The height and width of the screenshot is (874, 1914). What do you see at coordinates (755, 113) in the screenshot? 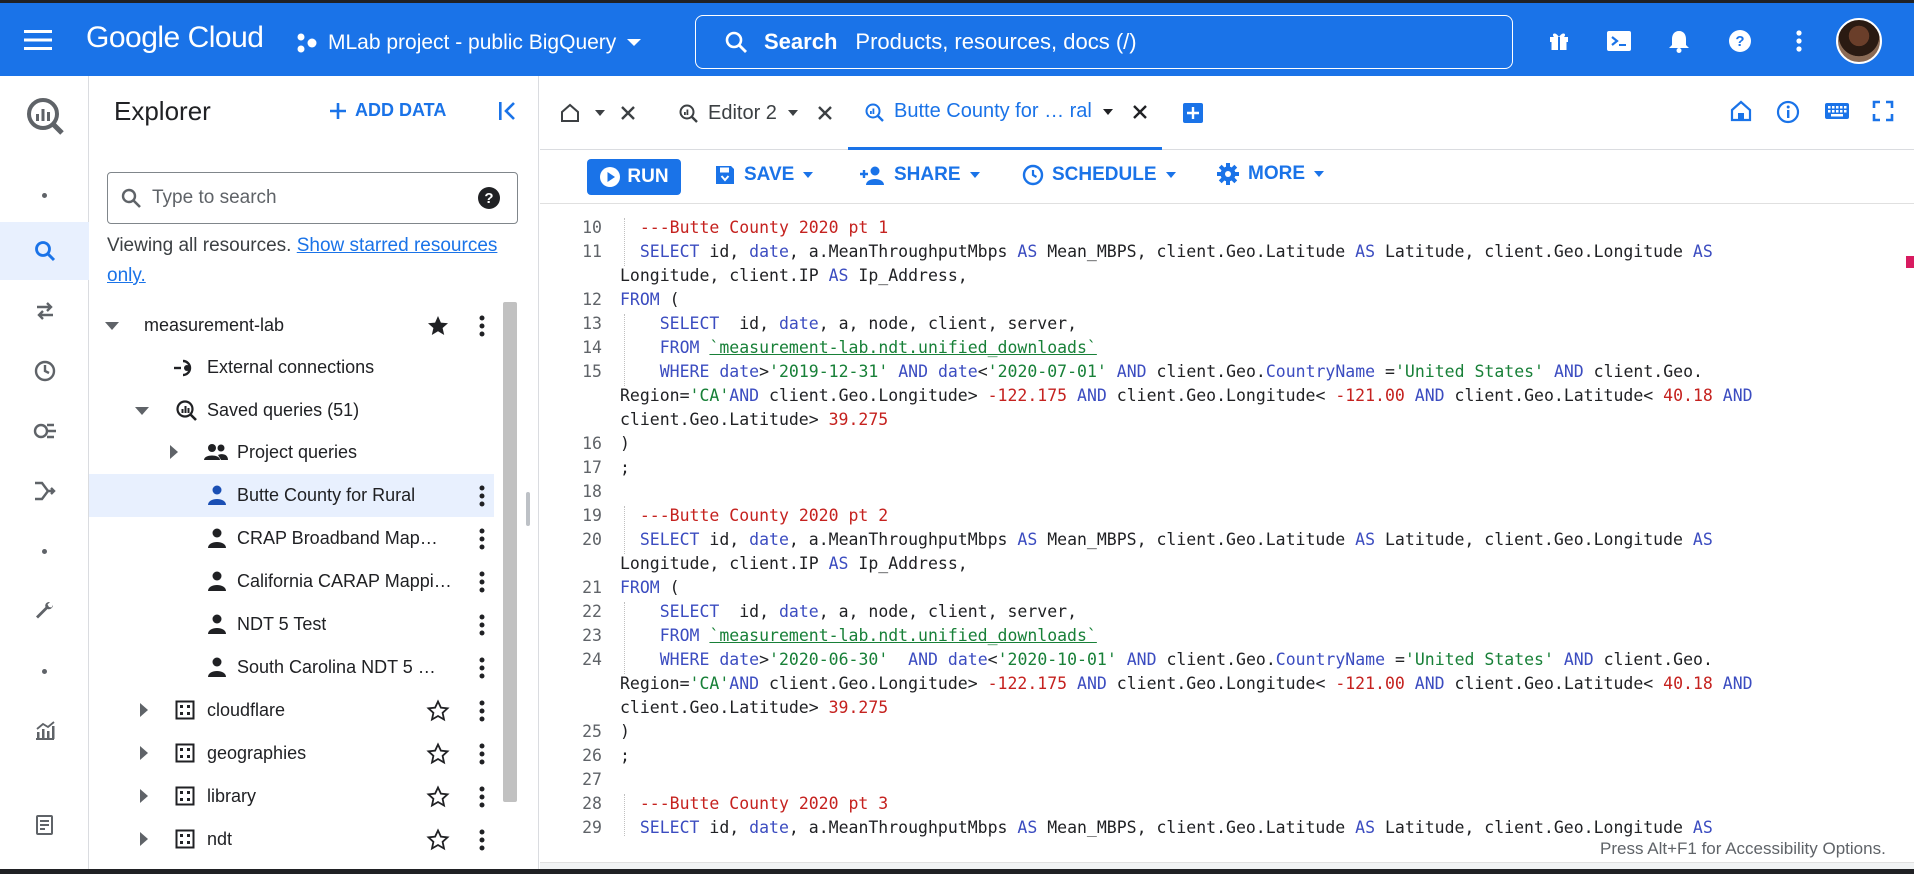
I see `tab-editor-2: Editor 2` at bounding box center [755, 113].